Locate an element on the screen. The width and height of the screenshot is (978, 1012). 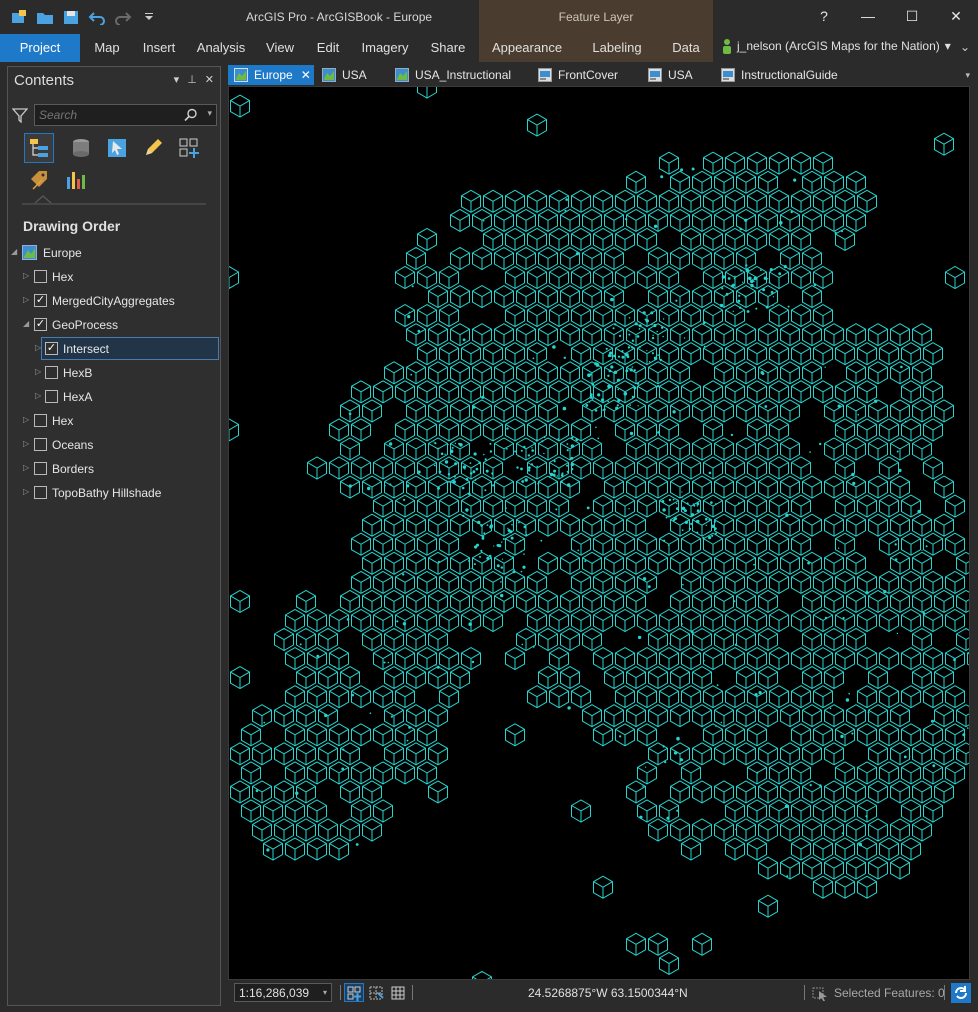
layer-row-oceans: ▷ Oceans is located at coordinates (114, 445).